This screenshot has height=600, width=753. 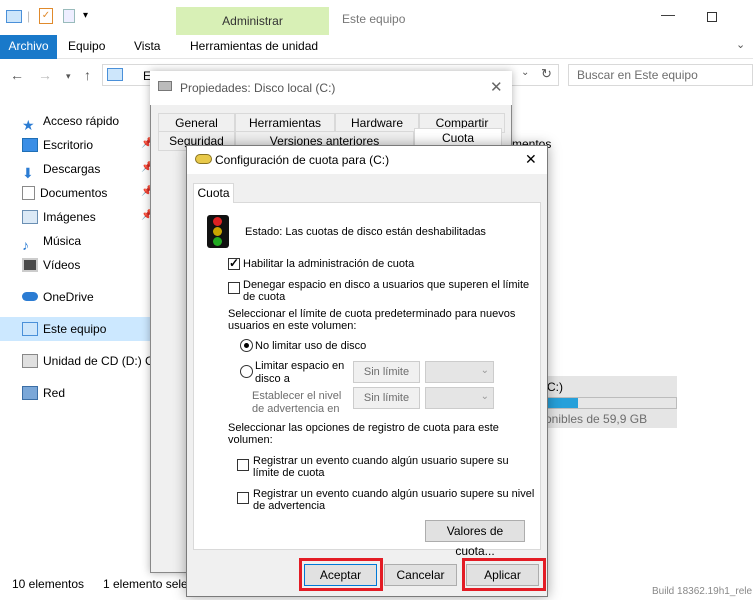 I want to click on item-count: 10 elementos, so click(x=48, y=584).